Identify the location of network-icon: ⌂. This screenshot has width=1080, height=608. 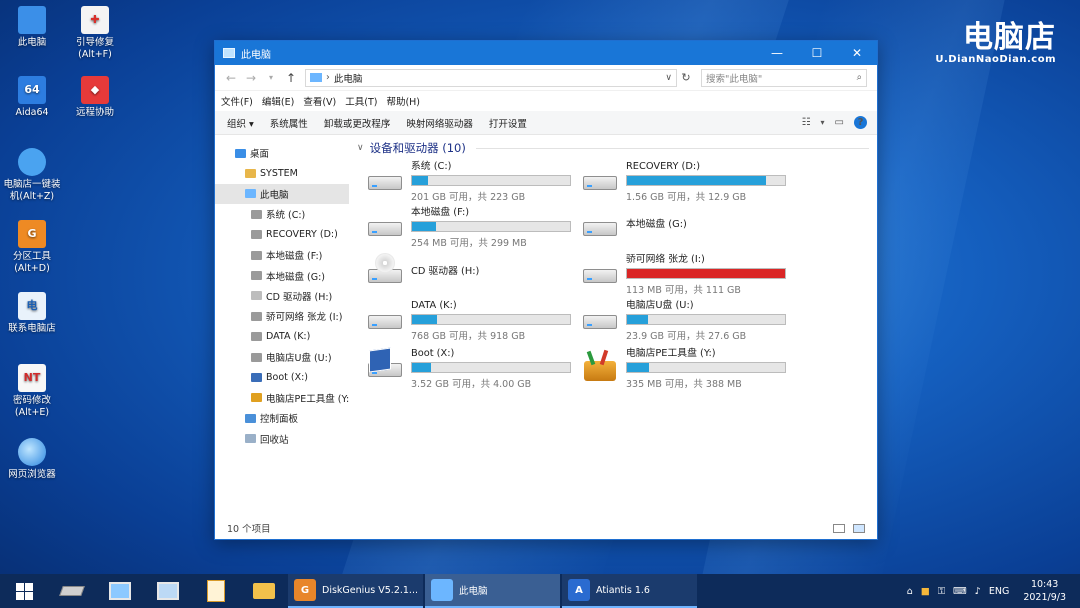
(910, 591).